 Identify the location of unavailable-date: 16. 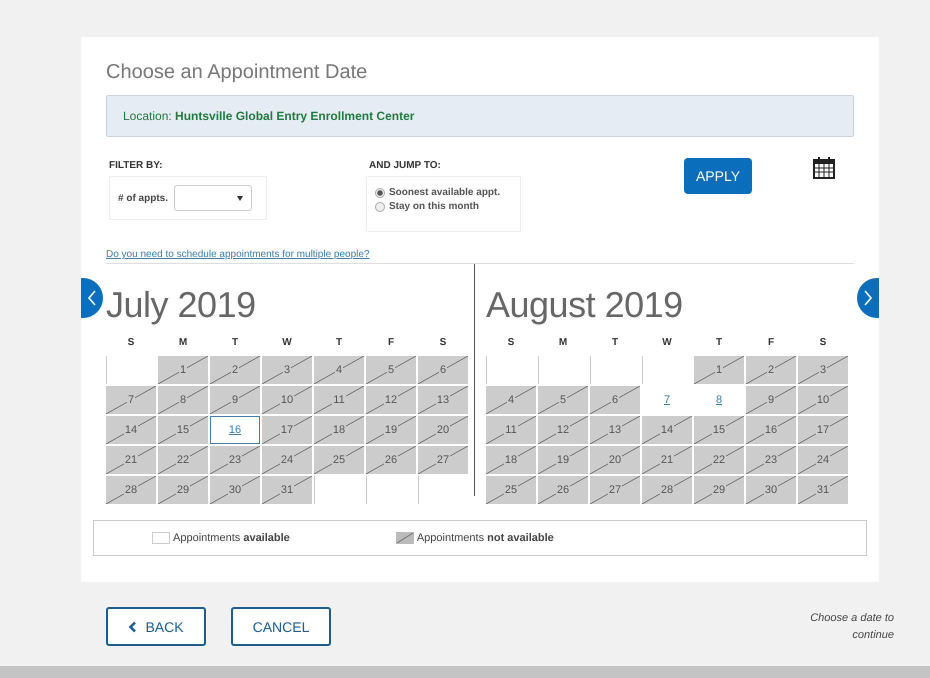
(771, 430).